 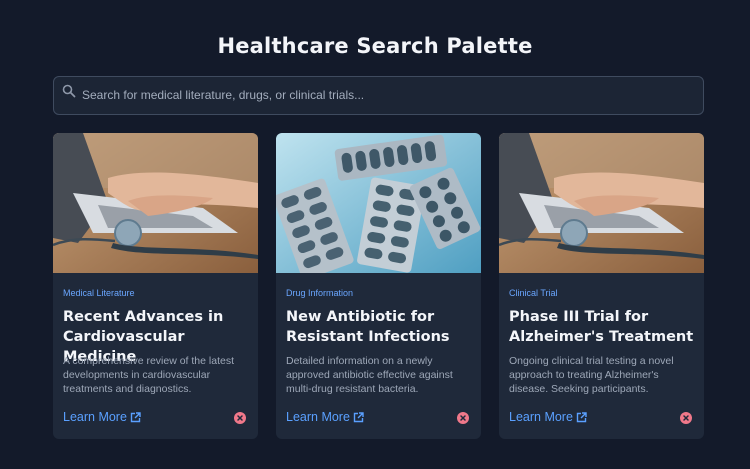 What do you see at coordinates (387, 95) in the screenshot?
I see `search-input` at bounding box center [387, 95].